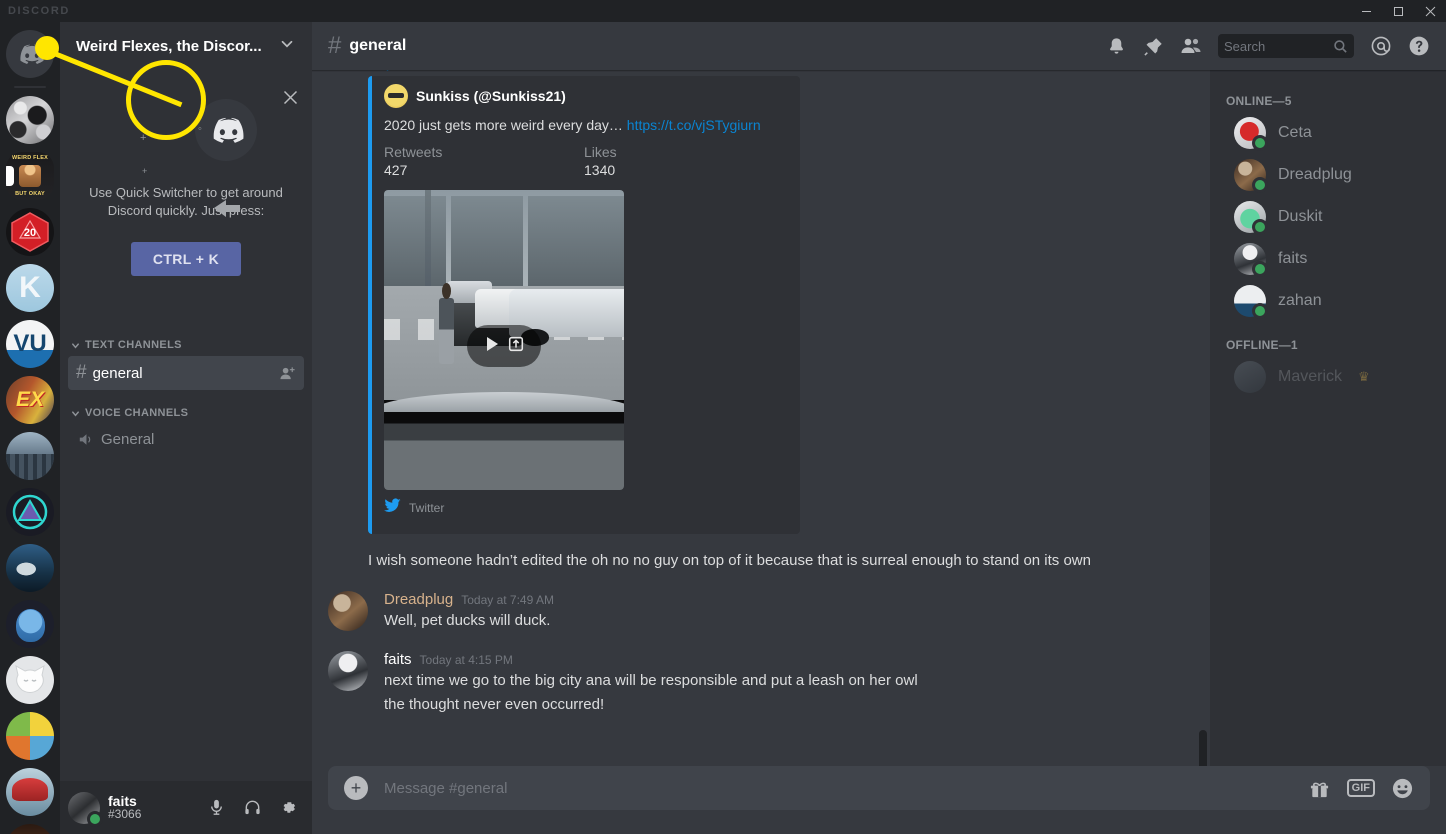  Describe the element at coordinates (252, 808) in the screenshot. I see `headphones-icon` at that location.